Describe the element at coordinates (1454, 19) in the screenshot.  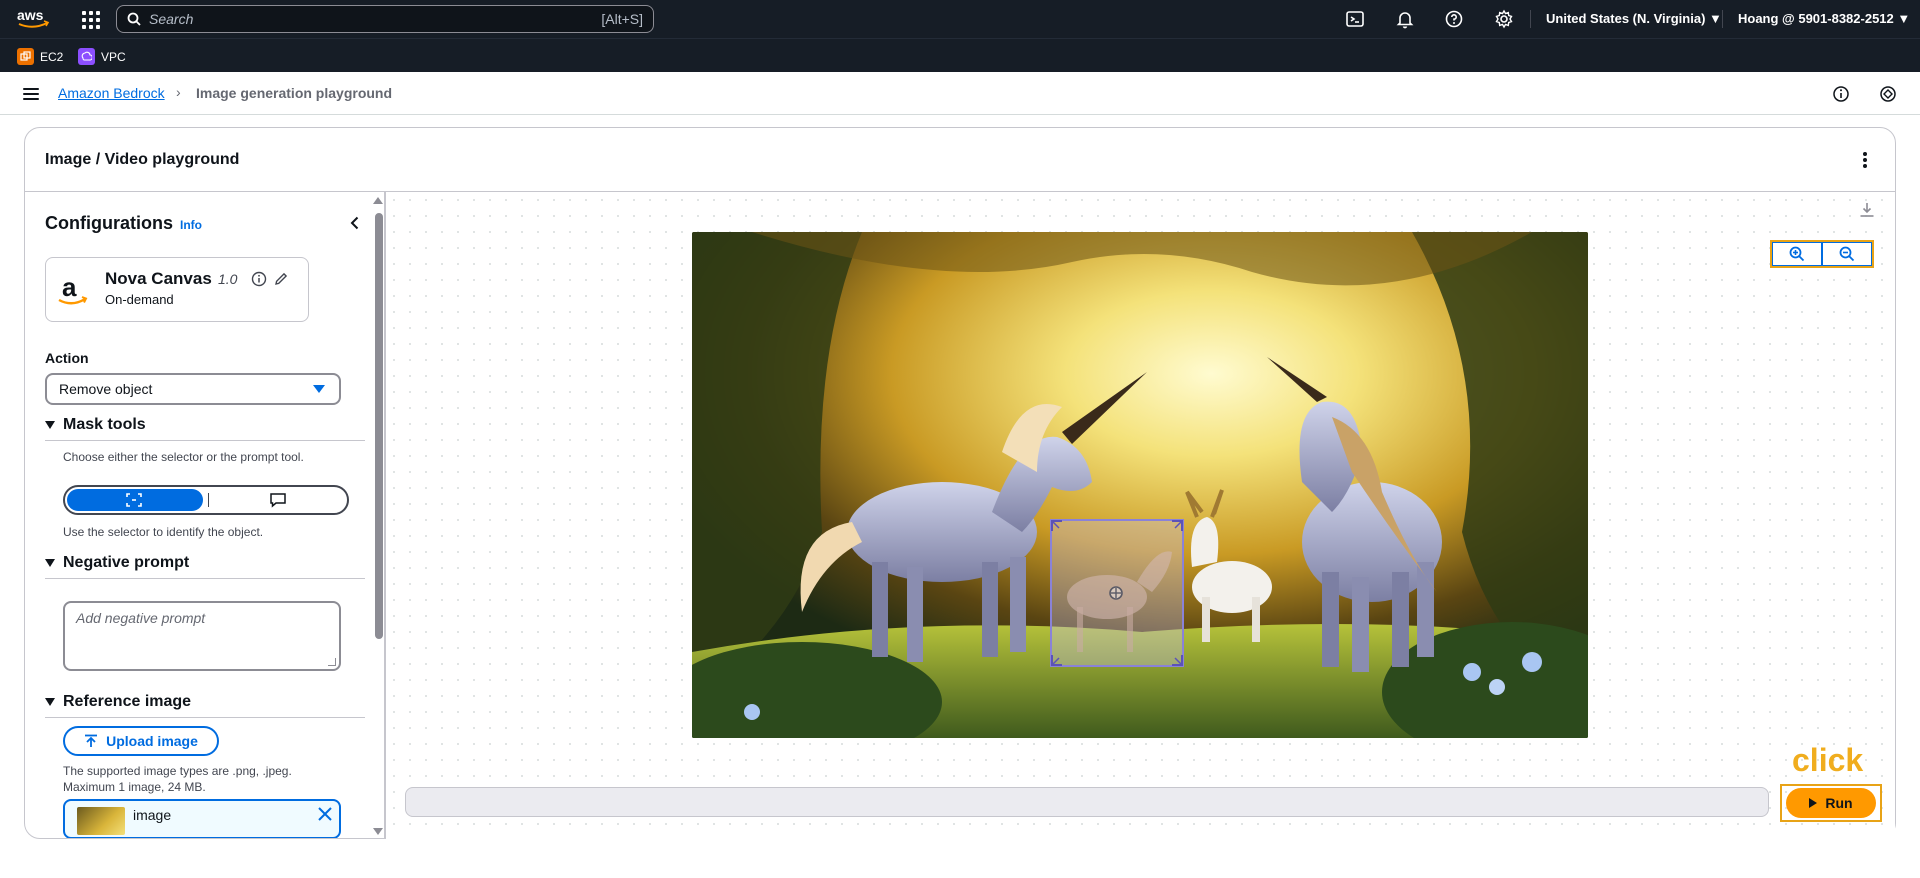
I see `help-icon` at that location.